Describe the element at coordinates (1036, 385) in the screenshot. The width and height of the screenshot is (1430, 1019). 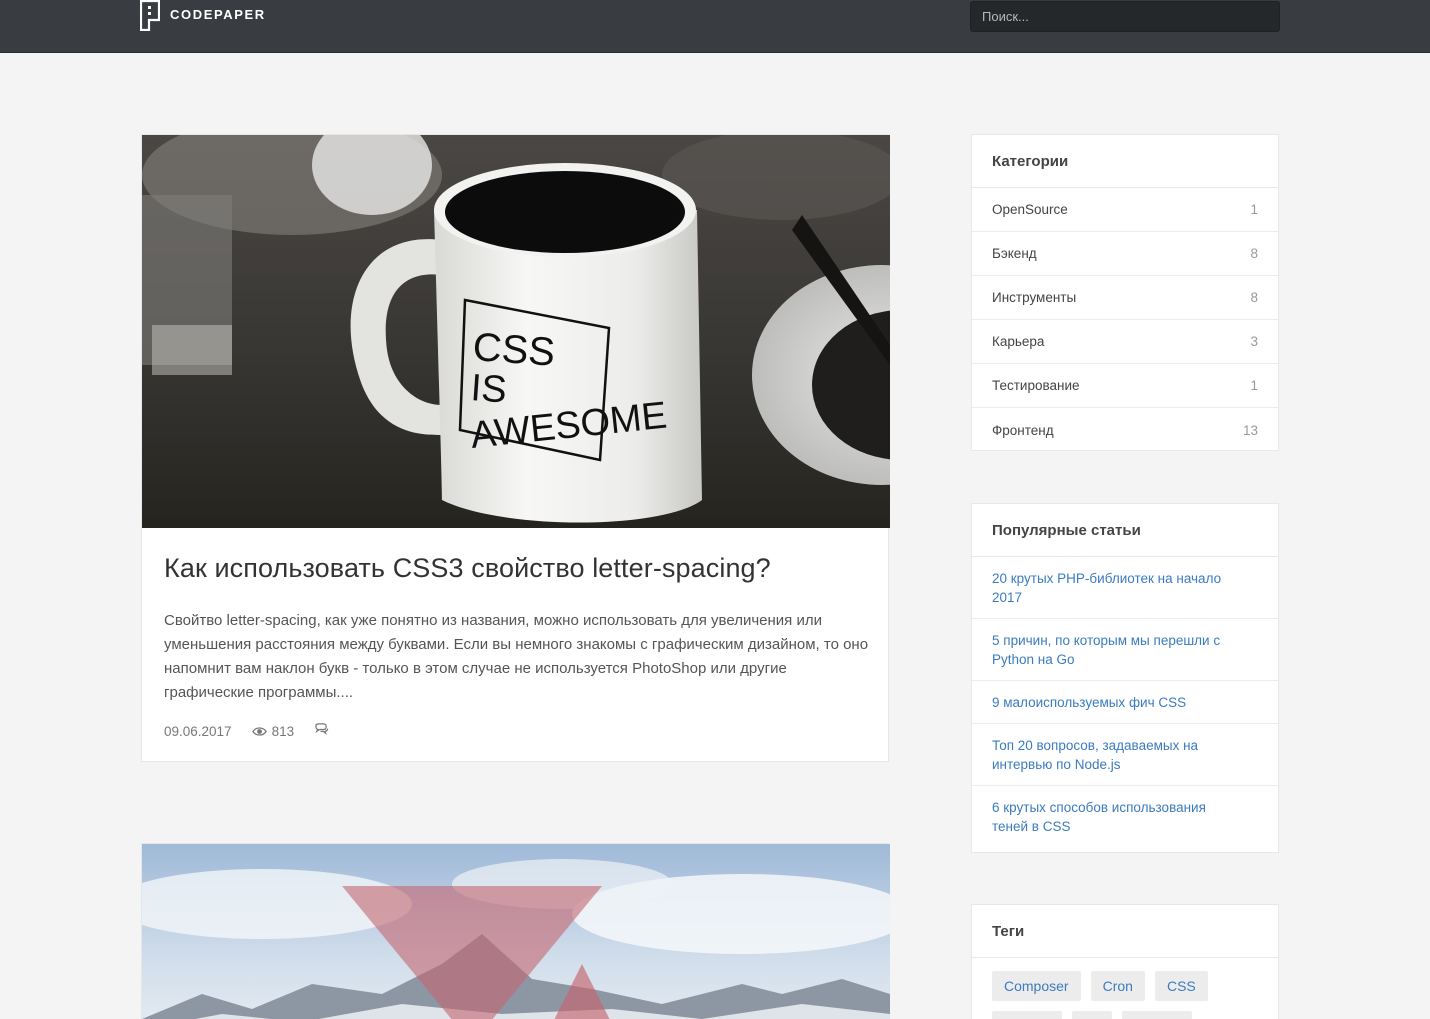
I see `category-label: Тестирование` at that location.